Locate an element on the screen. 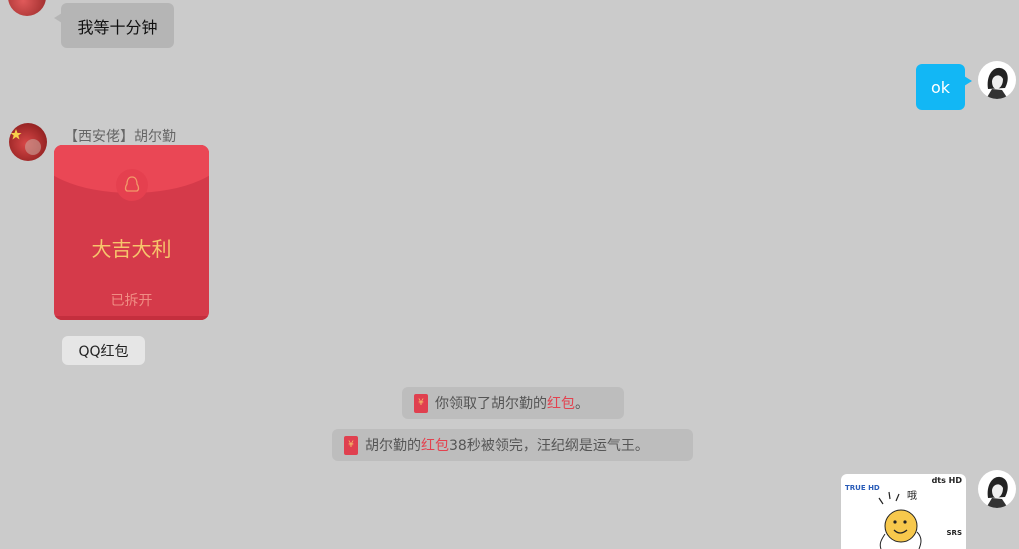 The width and height of the screenshot is (1019, 549). penguin-icon is located at coordinates (132, 184).